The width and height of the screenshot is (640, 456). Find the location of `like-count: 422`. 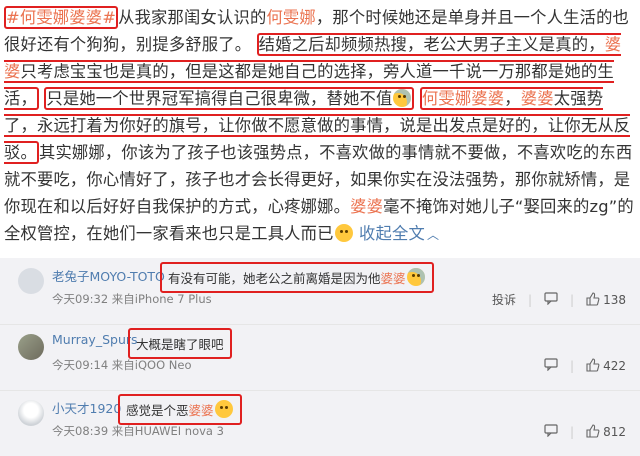

like-count: 422 is located at coordinates (614, 366).